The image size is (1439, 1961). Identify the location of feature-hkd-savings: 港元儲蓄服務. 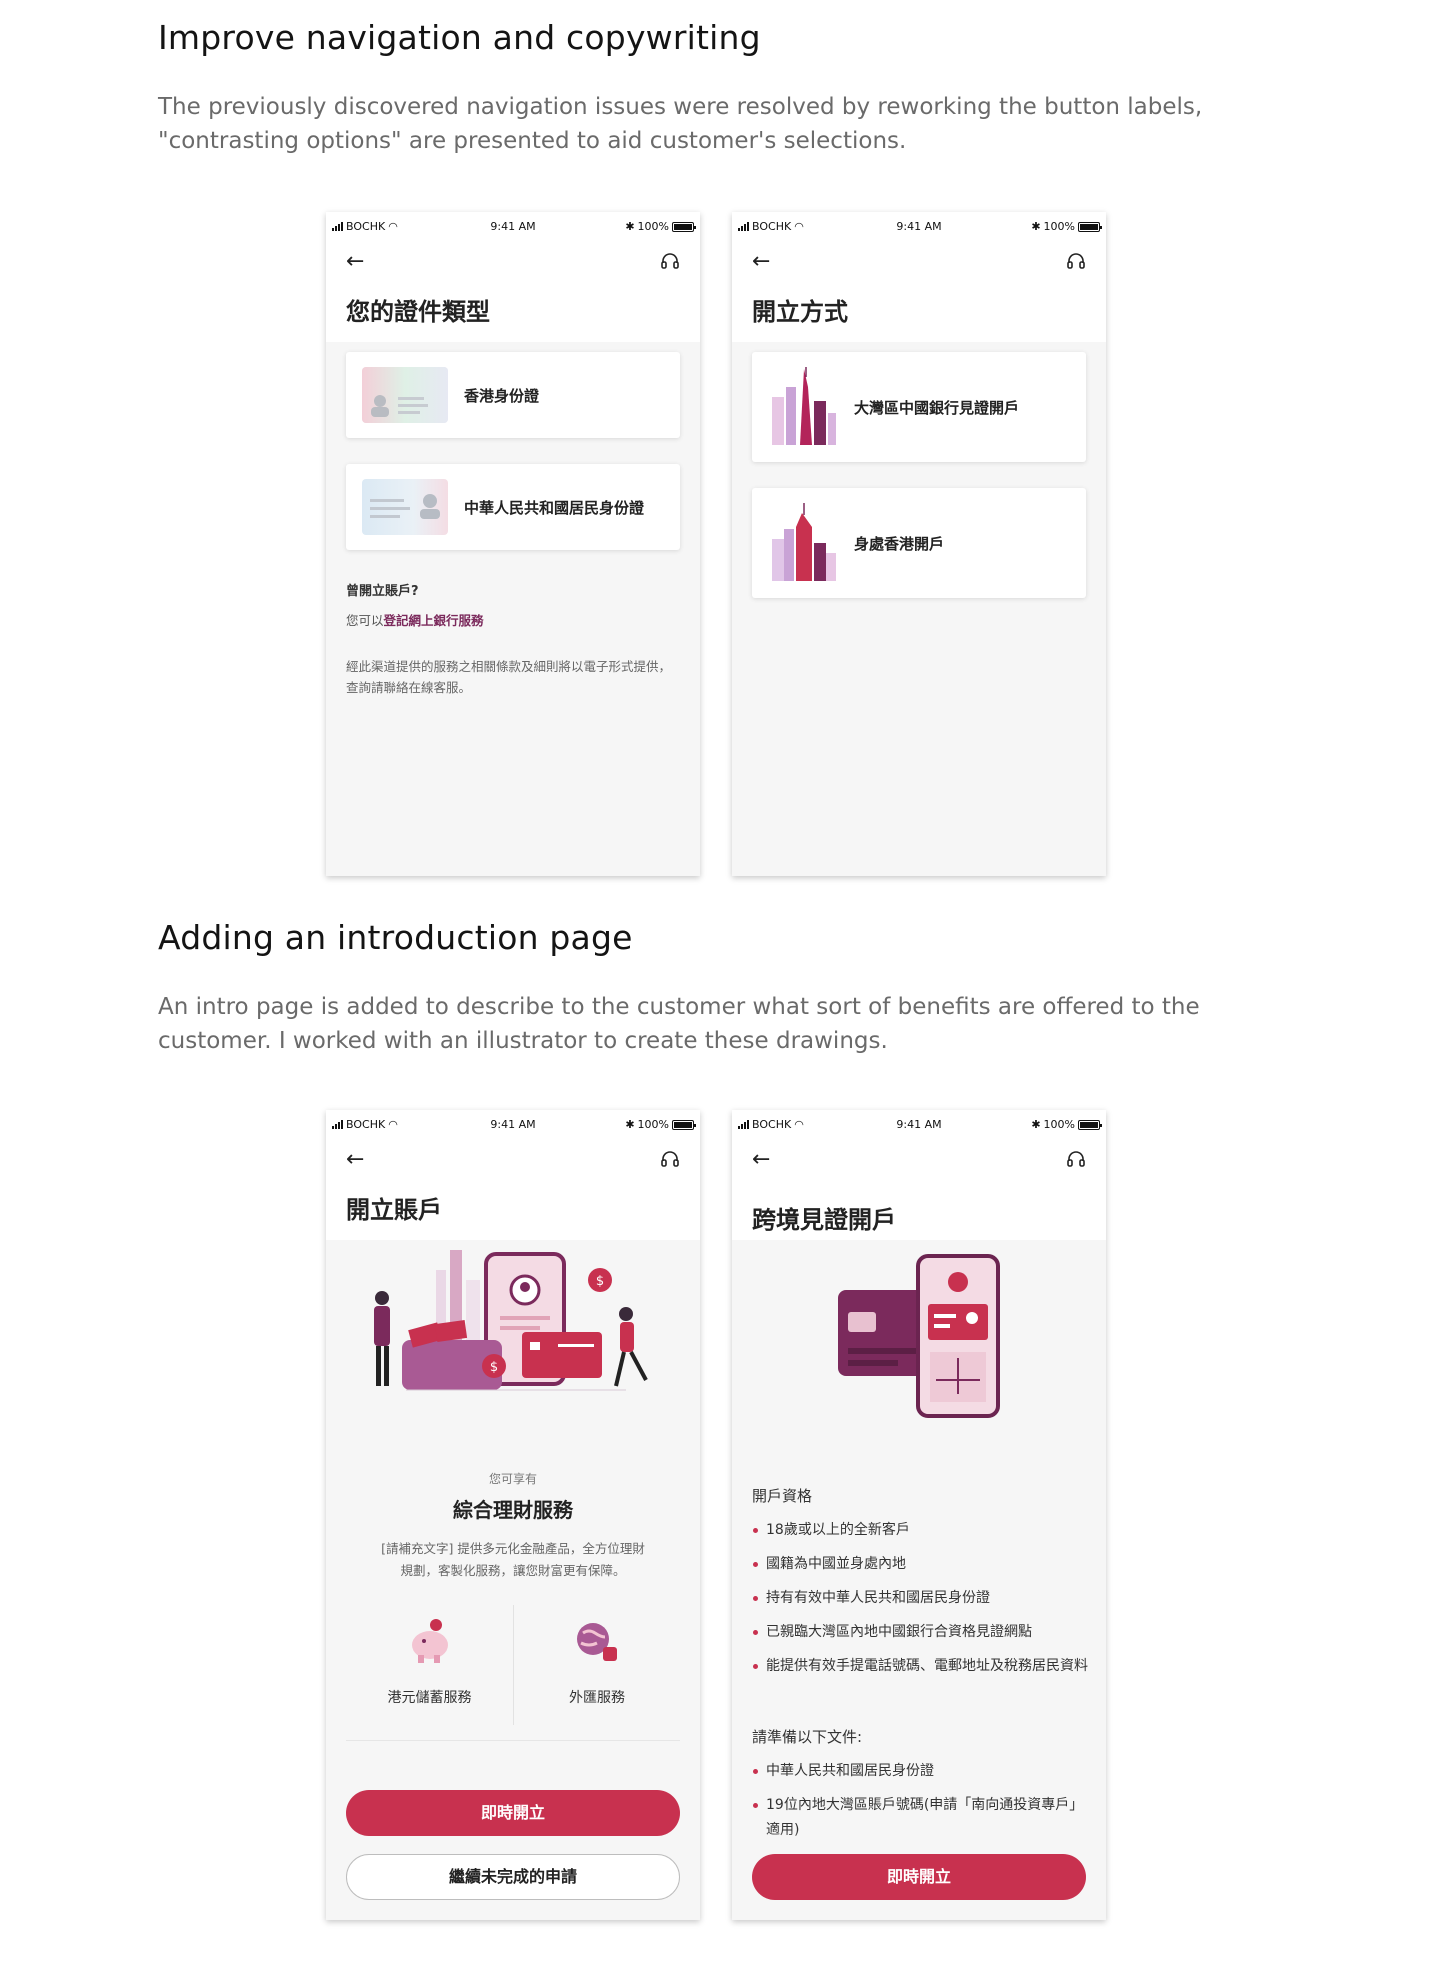
(429, 1675).